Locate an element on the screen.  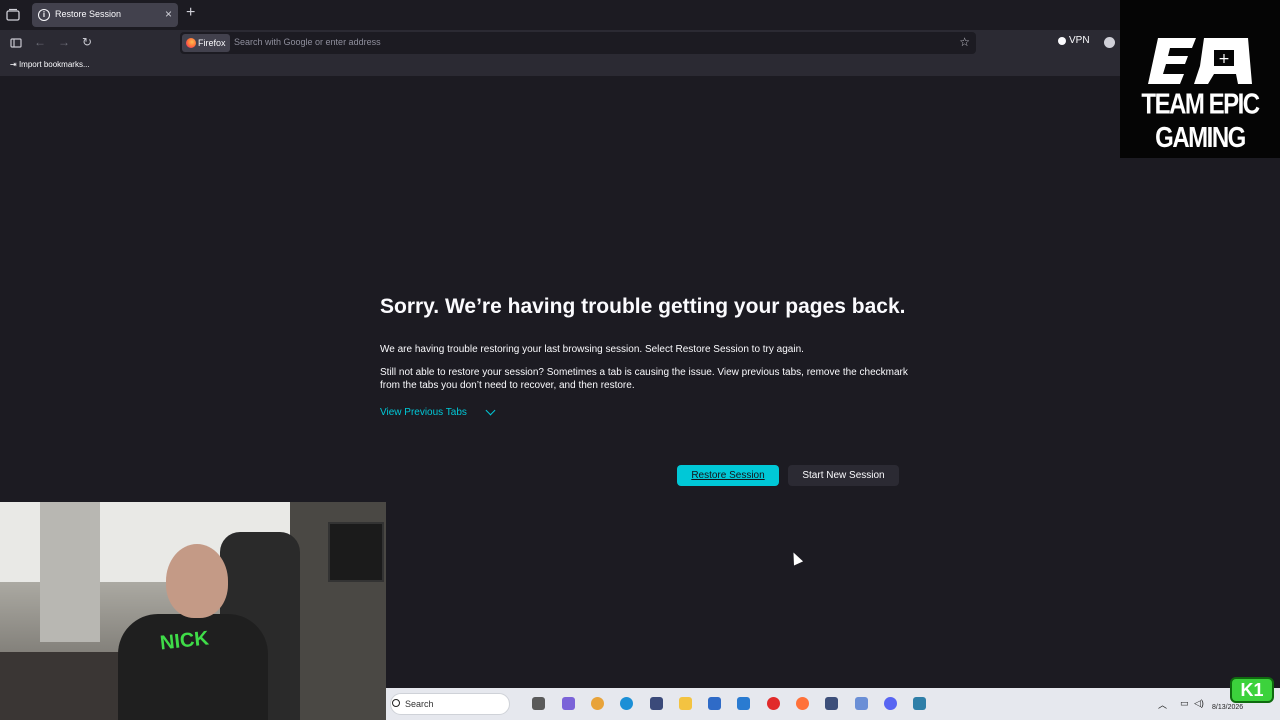
list-all-tabs-icon is located at coordinates (13, 15).